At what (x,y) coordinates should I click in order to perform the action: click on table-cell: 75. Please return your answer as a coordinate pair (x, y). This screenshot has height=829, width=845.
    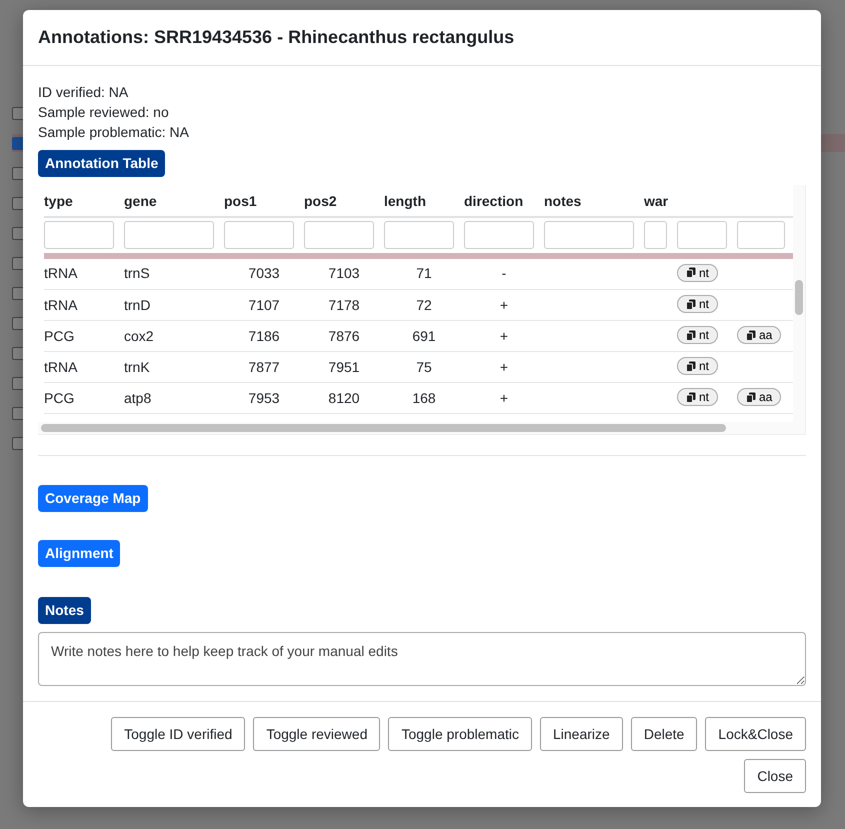
    Looking at the image, I should click on (424, 366).